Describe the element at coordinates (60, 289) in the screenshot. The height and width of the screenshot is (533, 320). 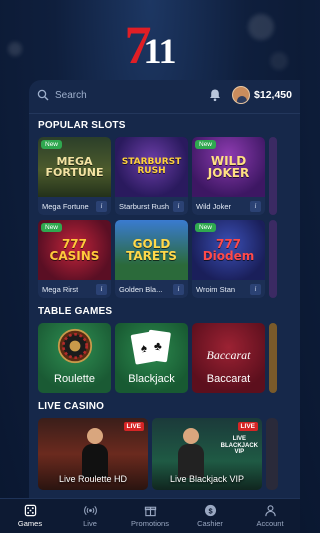
I see `slot-name: Mega Rirst` at that location.